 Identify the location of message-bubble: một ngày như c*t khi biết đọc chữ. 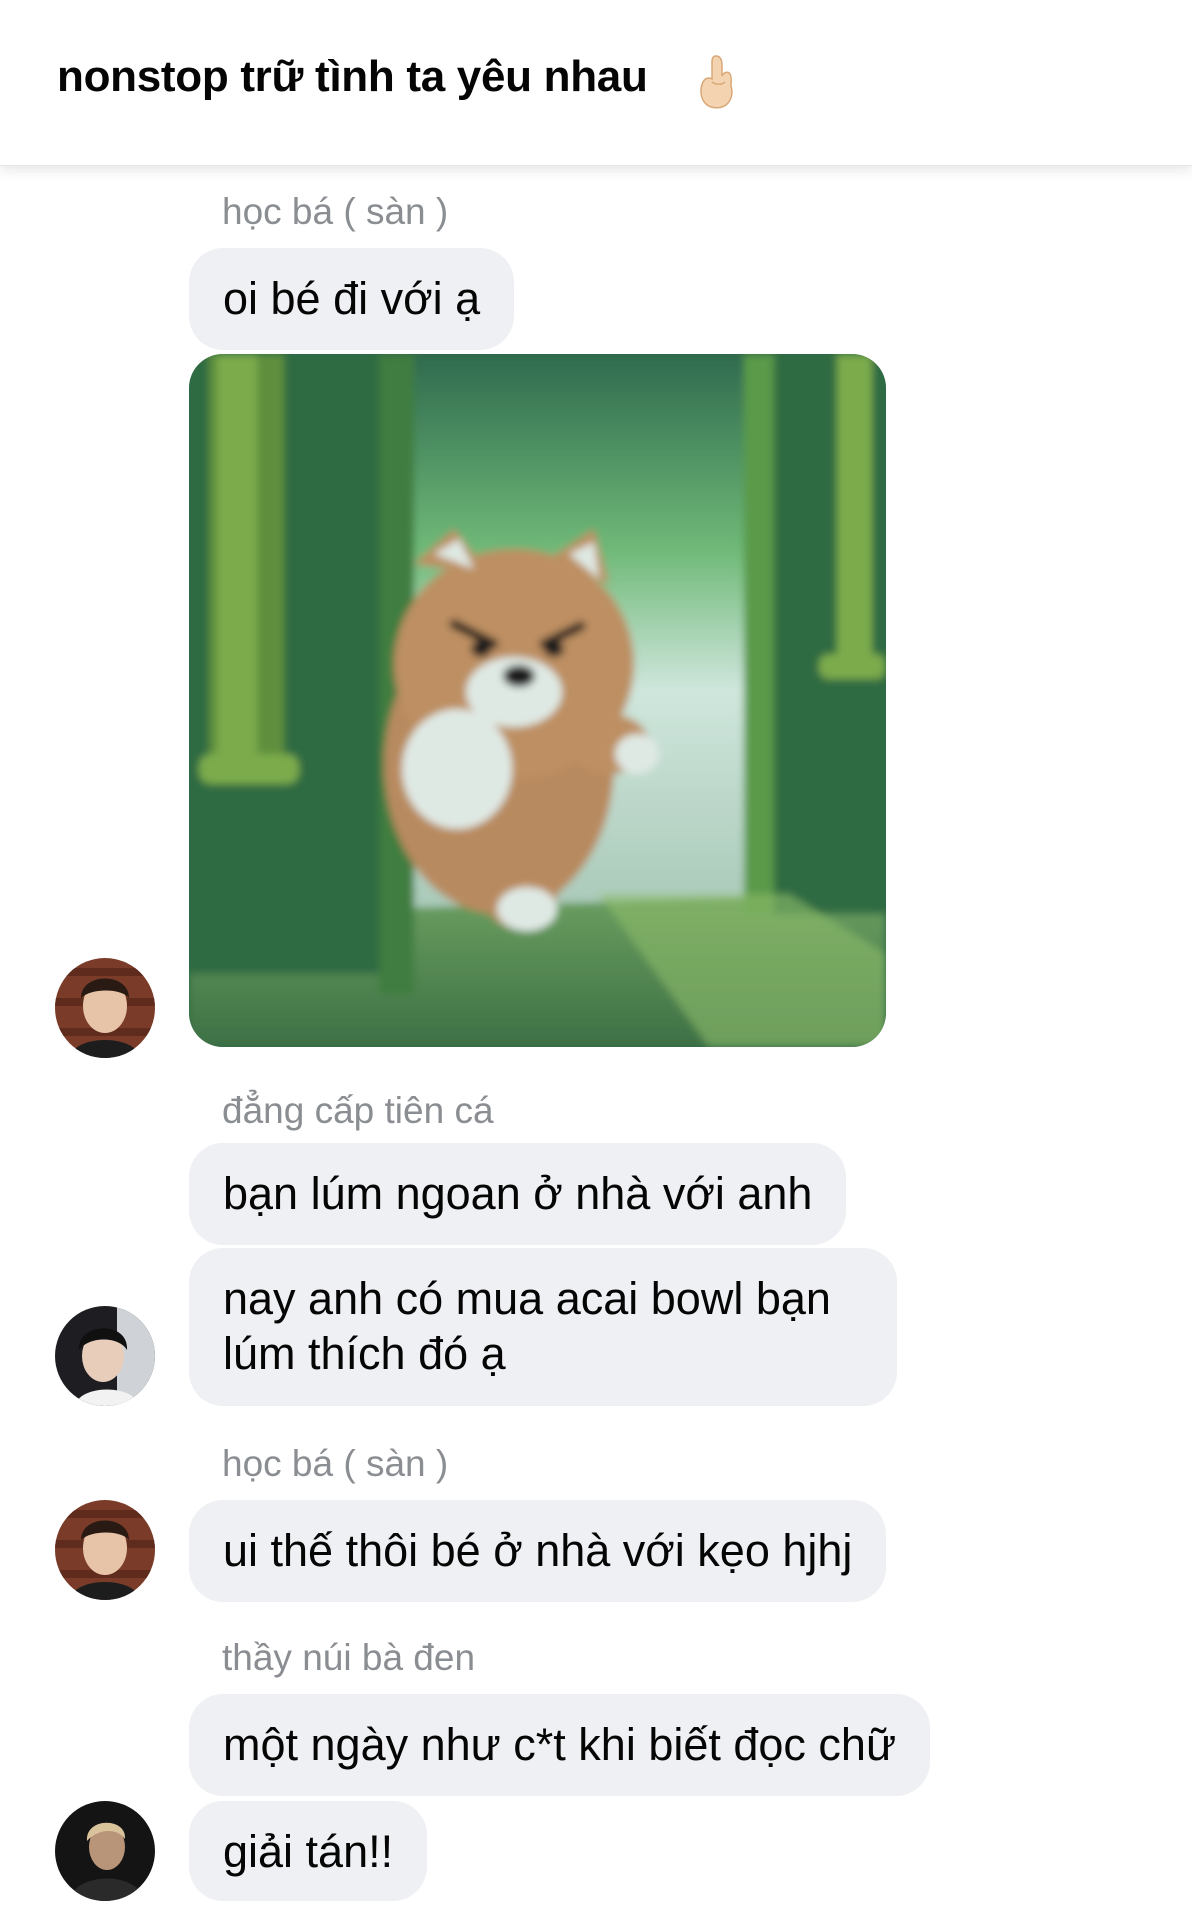
(560, 1745).